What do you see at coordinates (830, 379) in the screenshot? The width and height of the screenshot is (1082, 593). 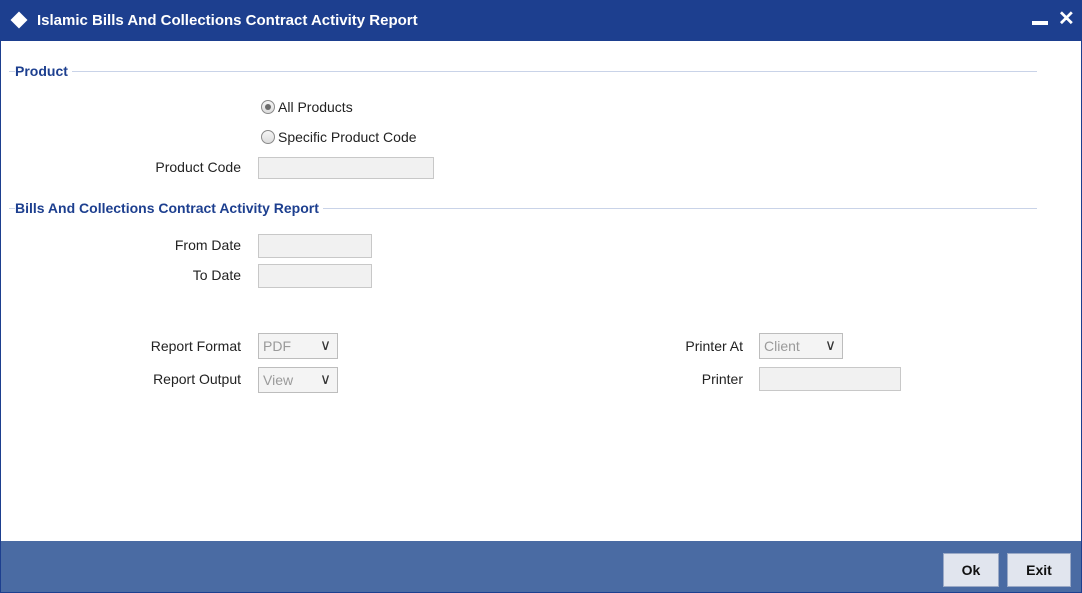 I see `printer-input` at bounding box center [830, 379].